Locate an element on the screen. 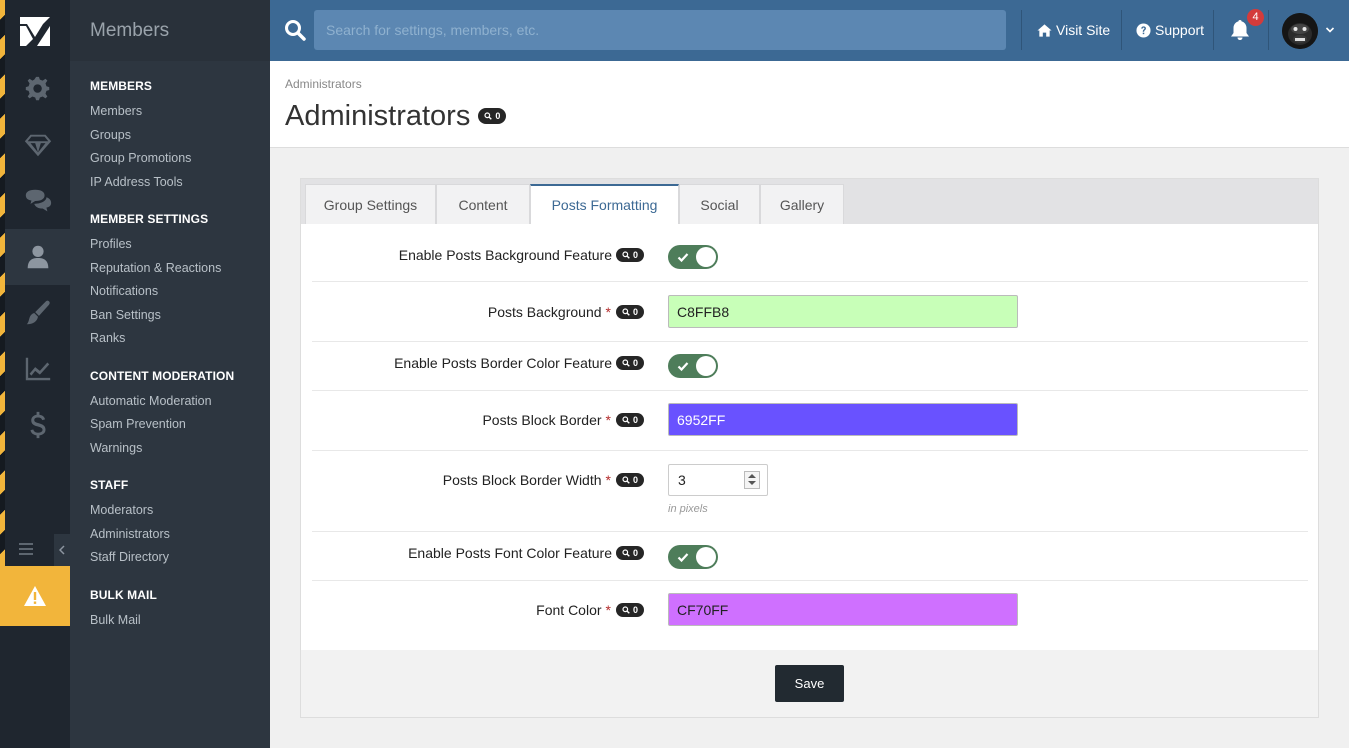 The image size is (1349, 748). form-label-text: Enable Posts Border Color Feature is located at coordinates (503, 363).